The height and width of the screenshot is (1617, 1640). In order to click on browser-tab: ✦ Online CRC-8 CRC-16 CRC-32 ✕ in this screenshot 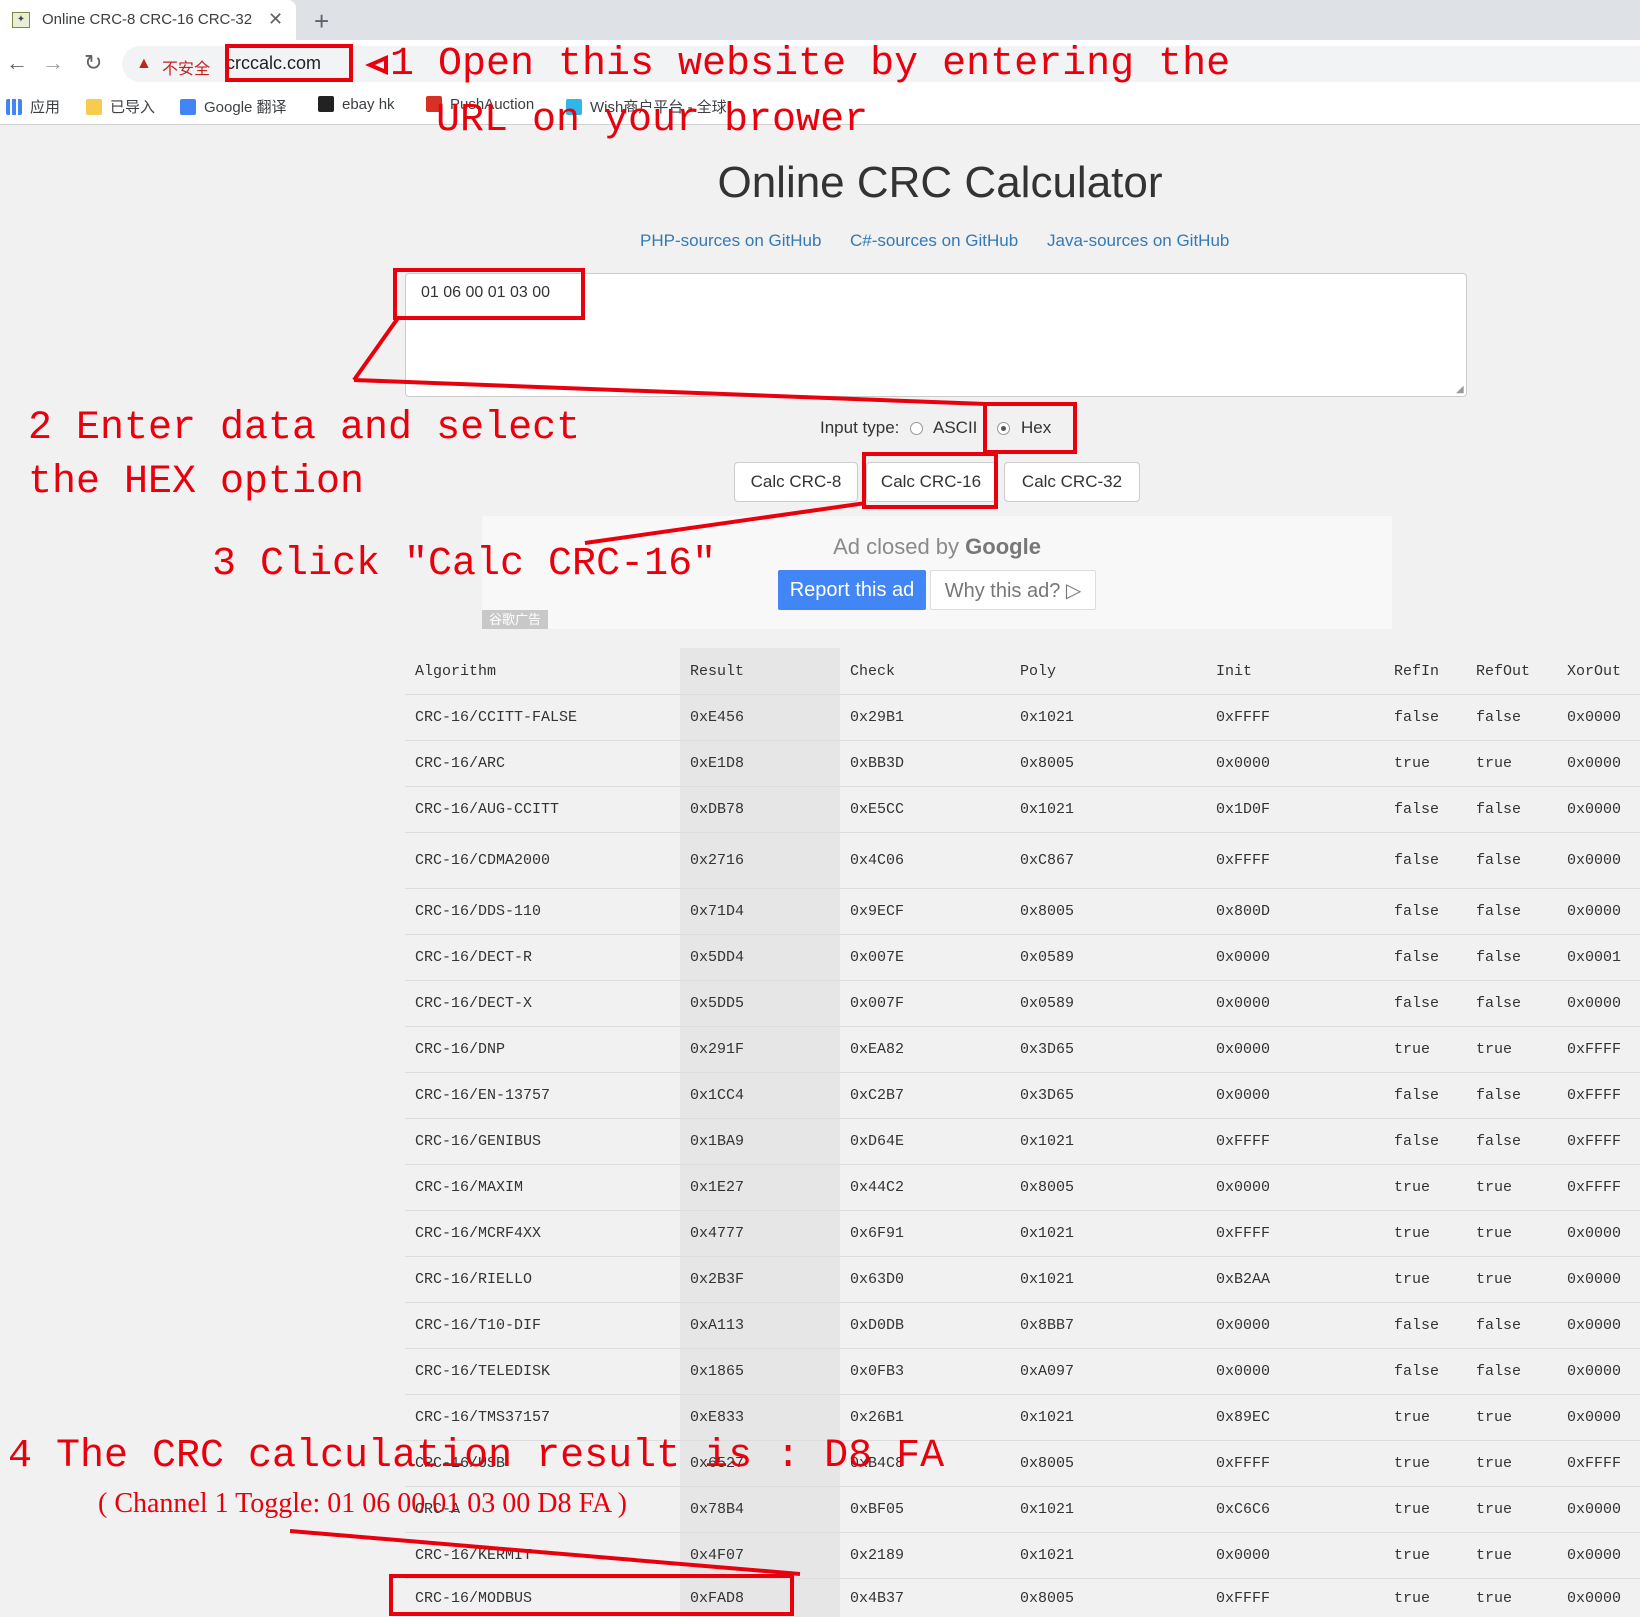, I will do `click(148, 20)`.